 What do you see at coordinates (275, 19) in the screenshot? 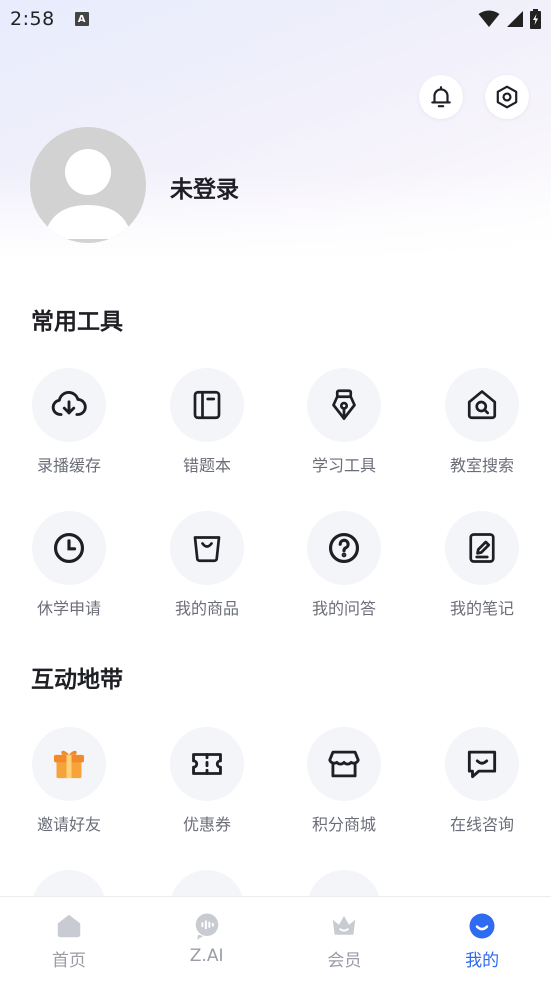
I see `status-bar: 2:58 A` at bounding box center [275, 19].